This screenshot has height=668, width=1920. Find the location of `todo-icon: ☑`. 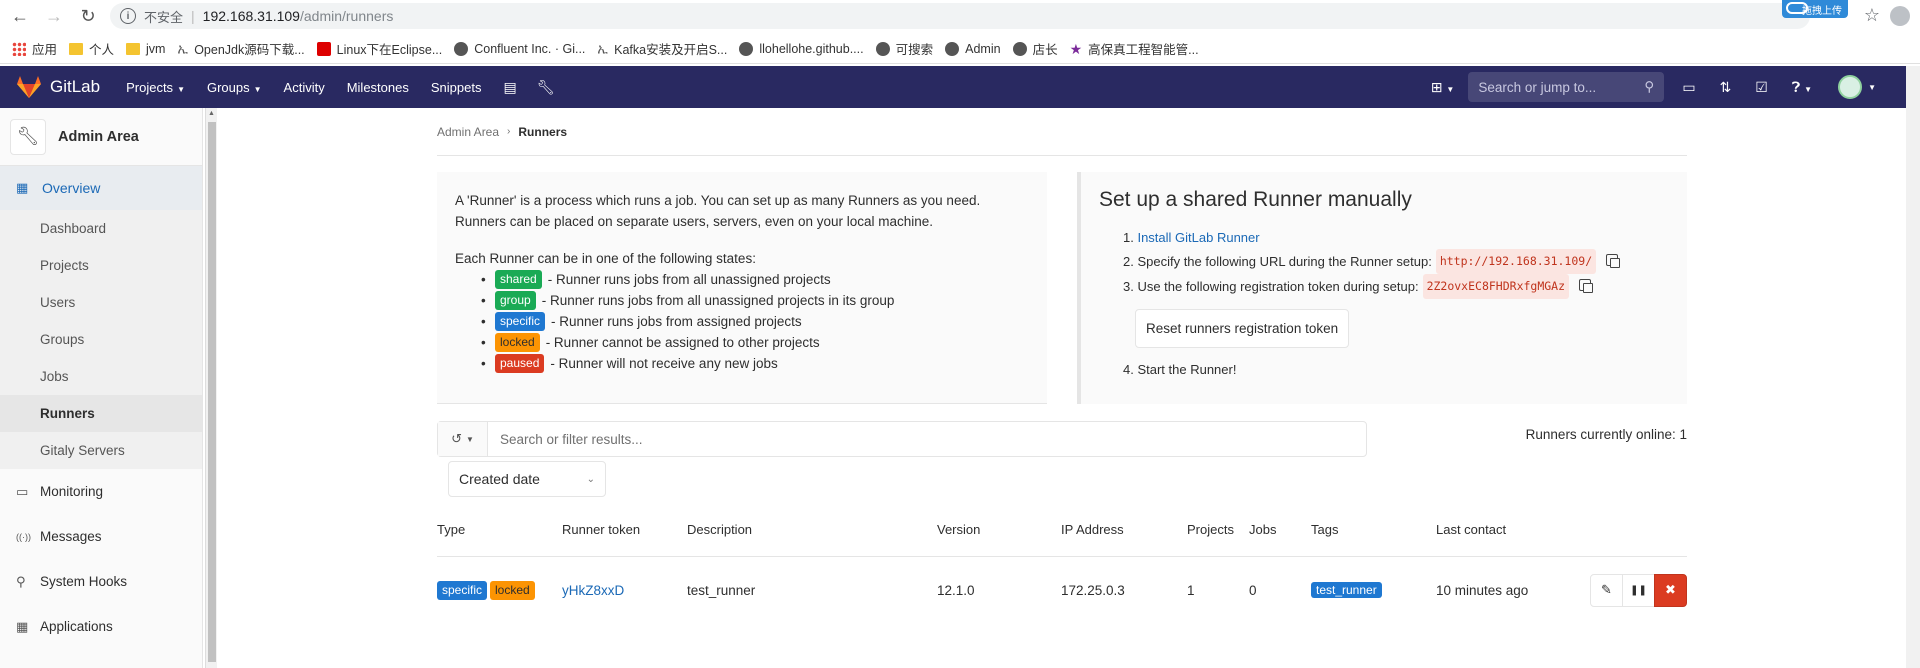

todo-icon: ☑ is located at coordinates (1761, 87).